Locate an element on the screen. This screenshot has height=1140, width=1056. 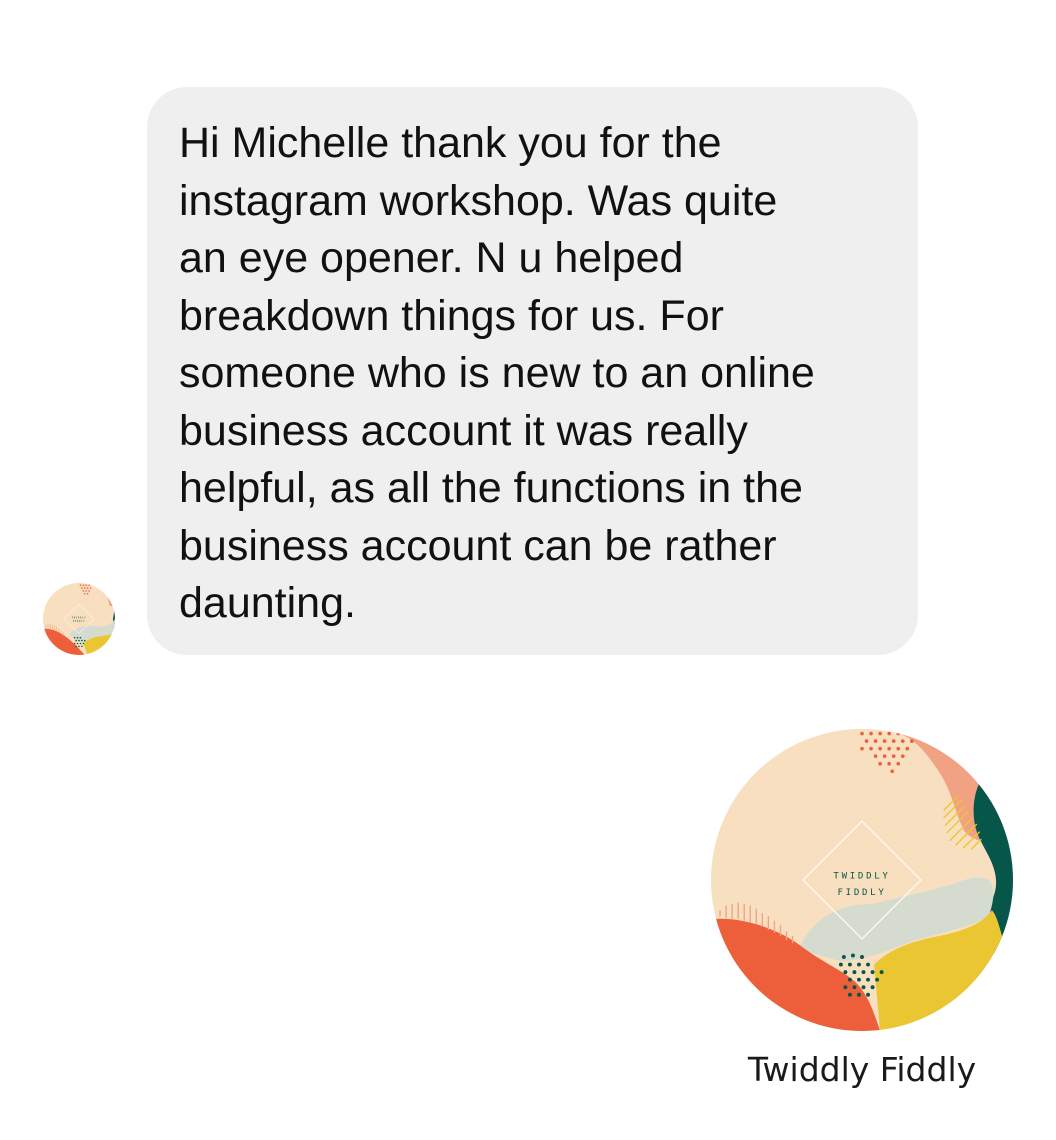
logo-text-line1: TWIDDLY is located at coordinates (861, 876).